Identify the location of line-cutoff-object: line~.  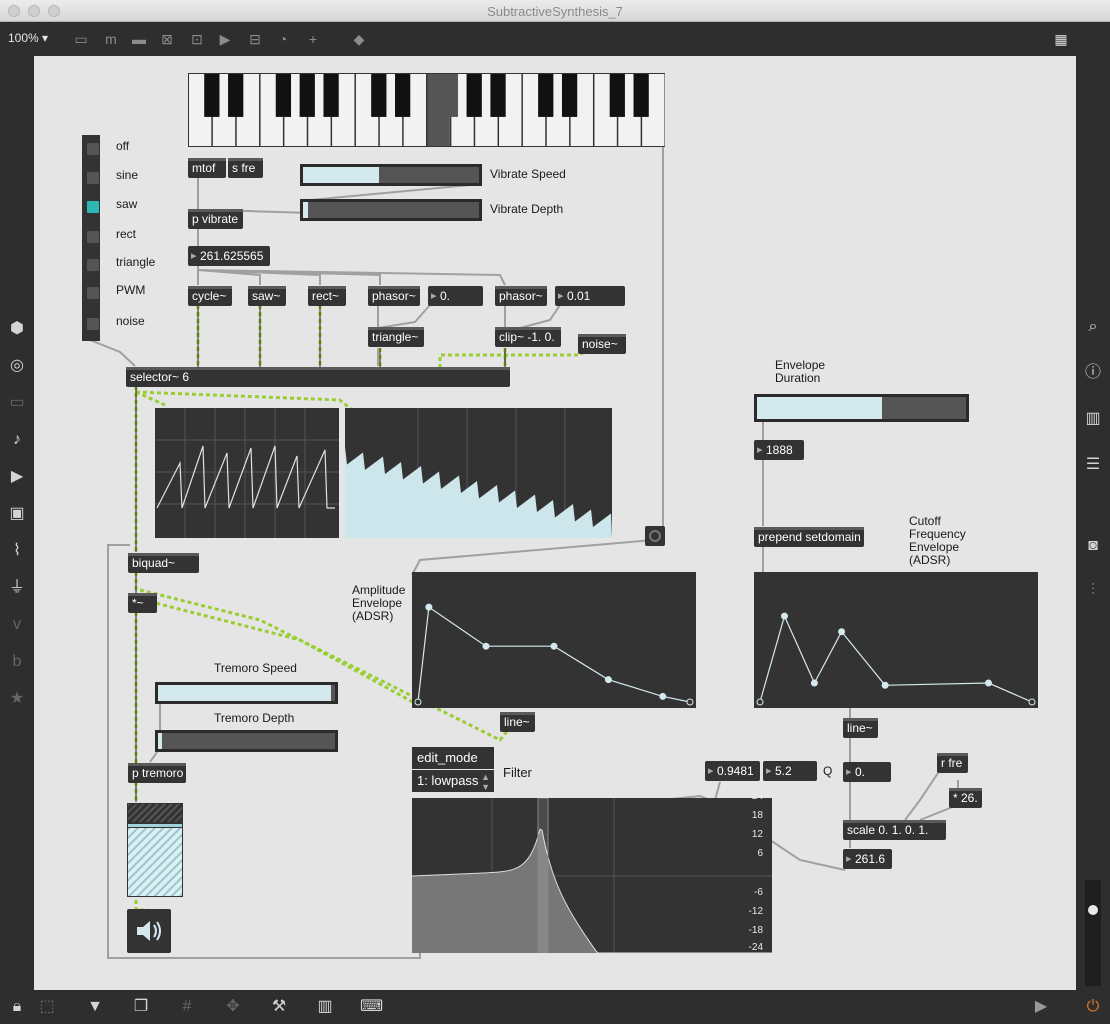
(860, 728).